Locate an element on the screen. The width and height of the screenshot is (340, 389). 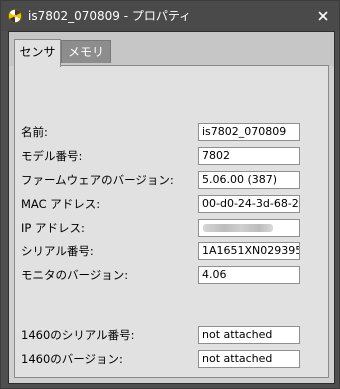
serial-number-field: 1A1651XN029395 is located at coordinates (249, 251).